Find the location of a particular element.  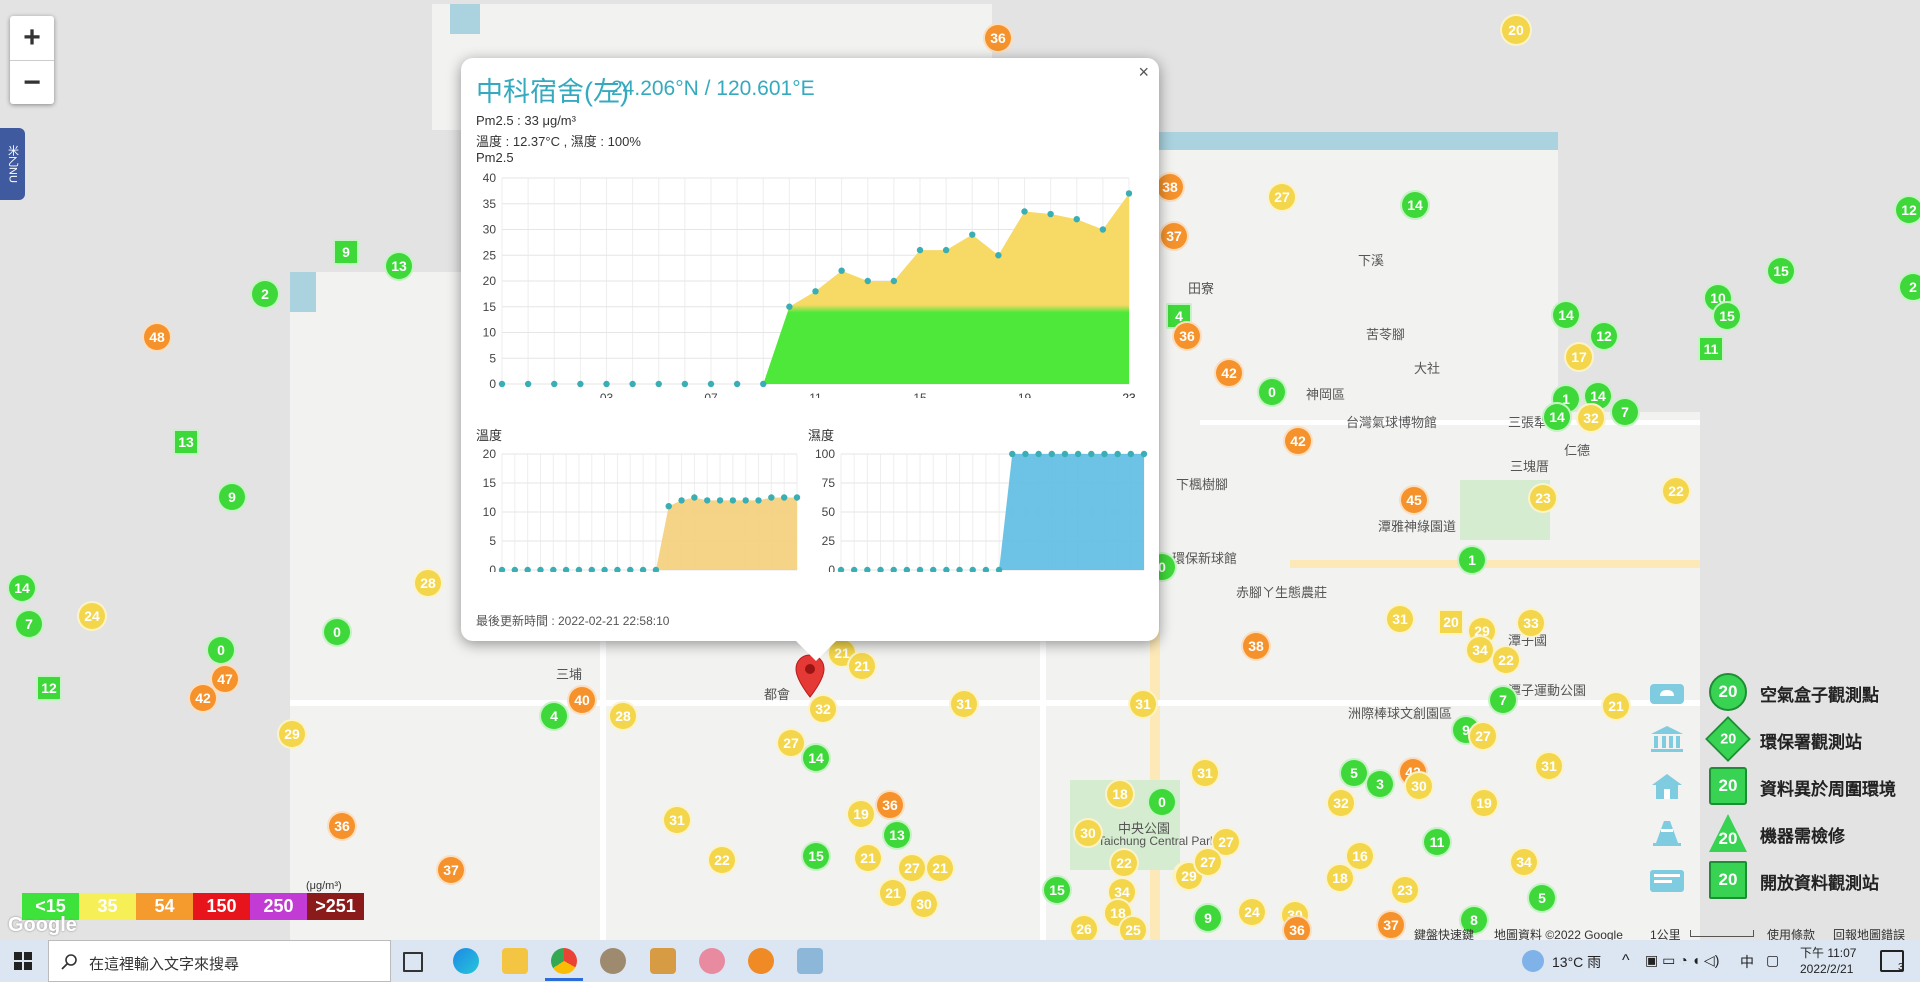

station-marker: 33 is located at coordinates (1531, 623).